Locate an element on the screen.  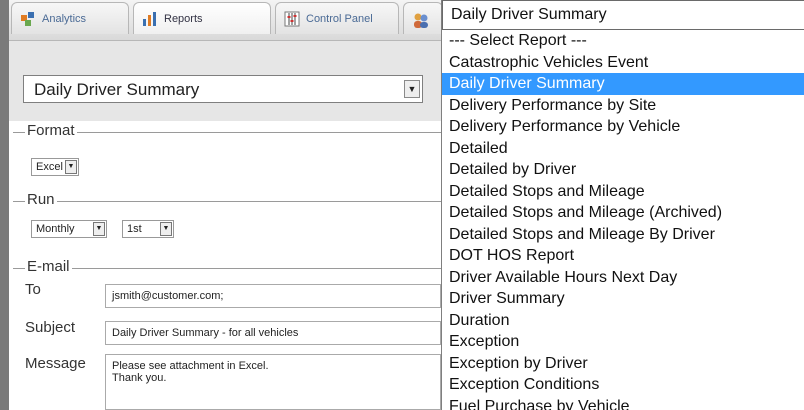
dropdown-option: Detailed Stops and Mileage By Driver is located at coordinates (623, 235).